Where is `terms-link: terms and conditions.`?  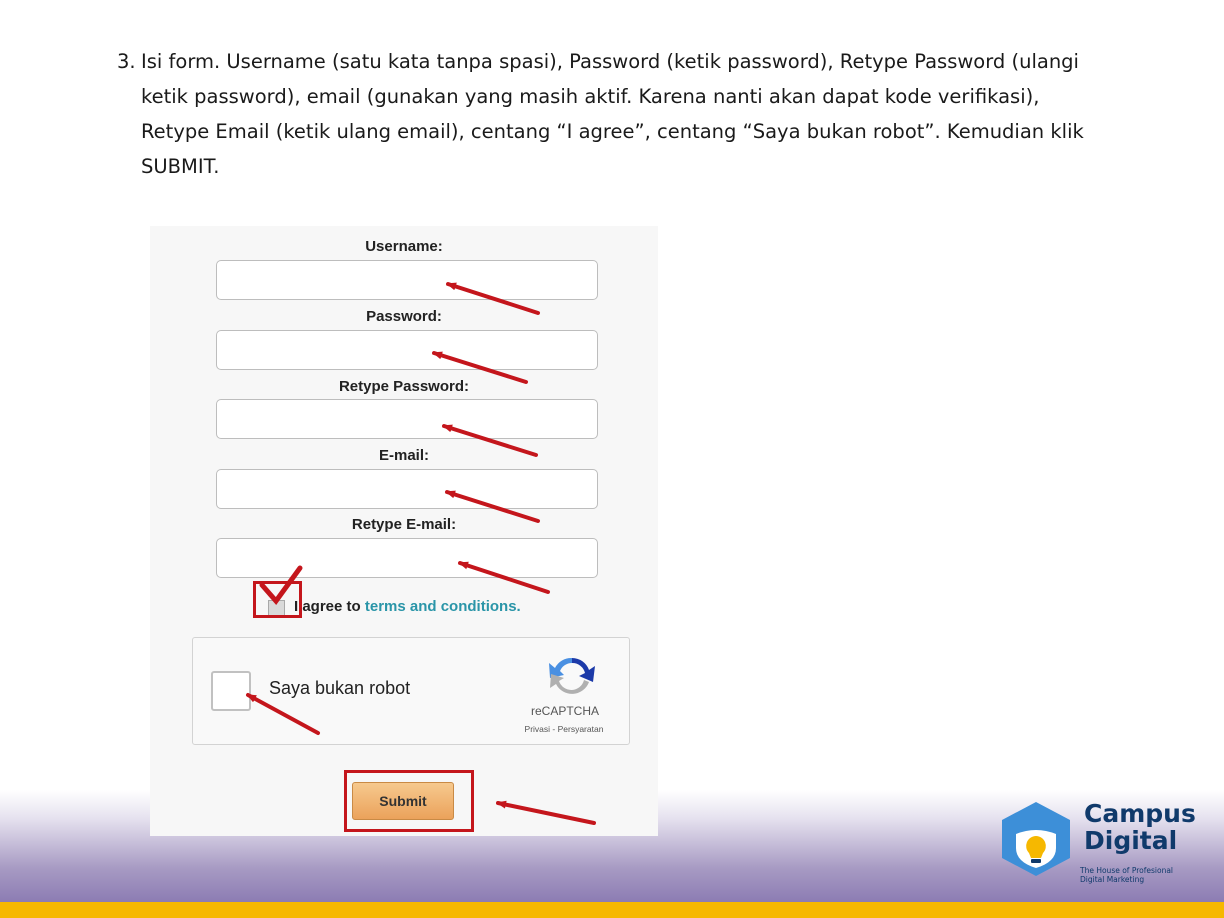
terms-link: terms and conditions. is located at coordinates (443, 606).